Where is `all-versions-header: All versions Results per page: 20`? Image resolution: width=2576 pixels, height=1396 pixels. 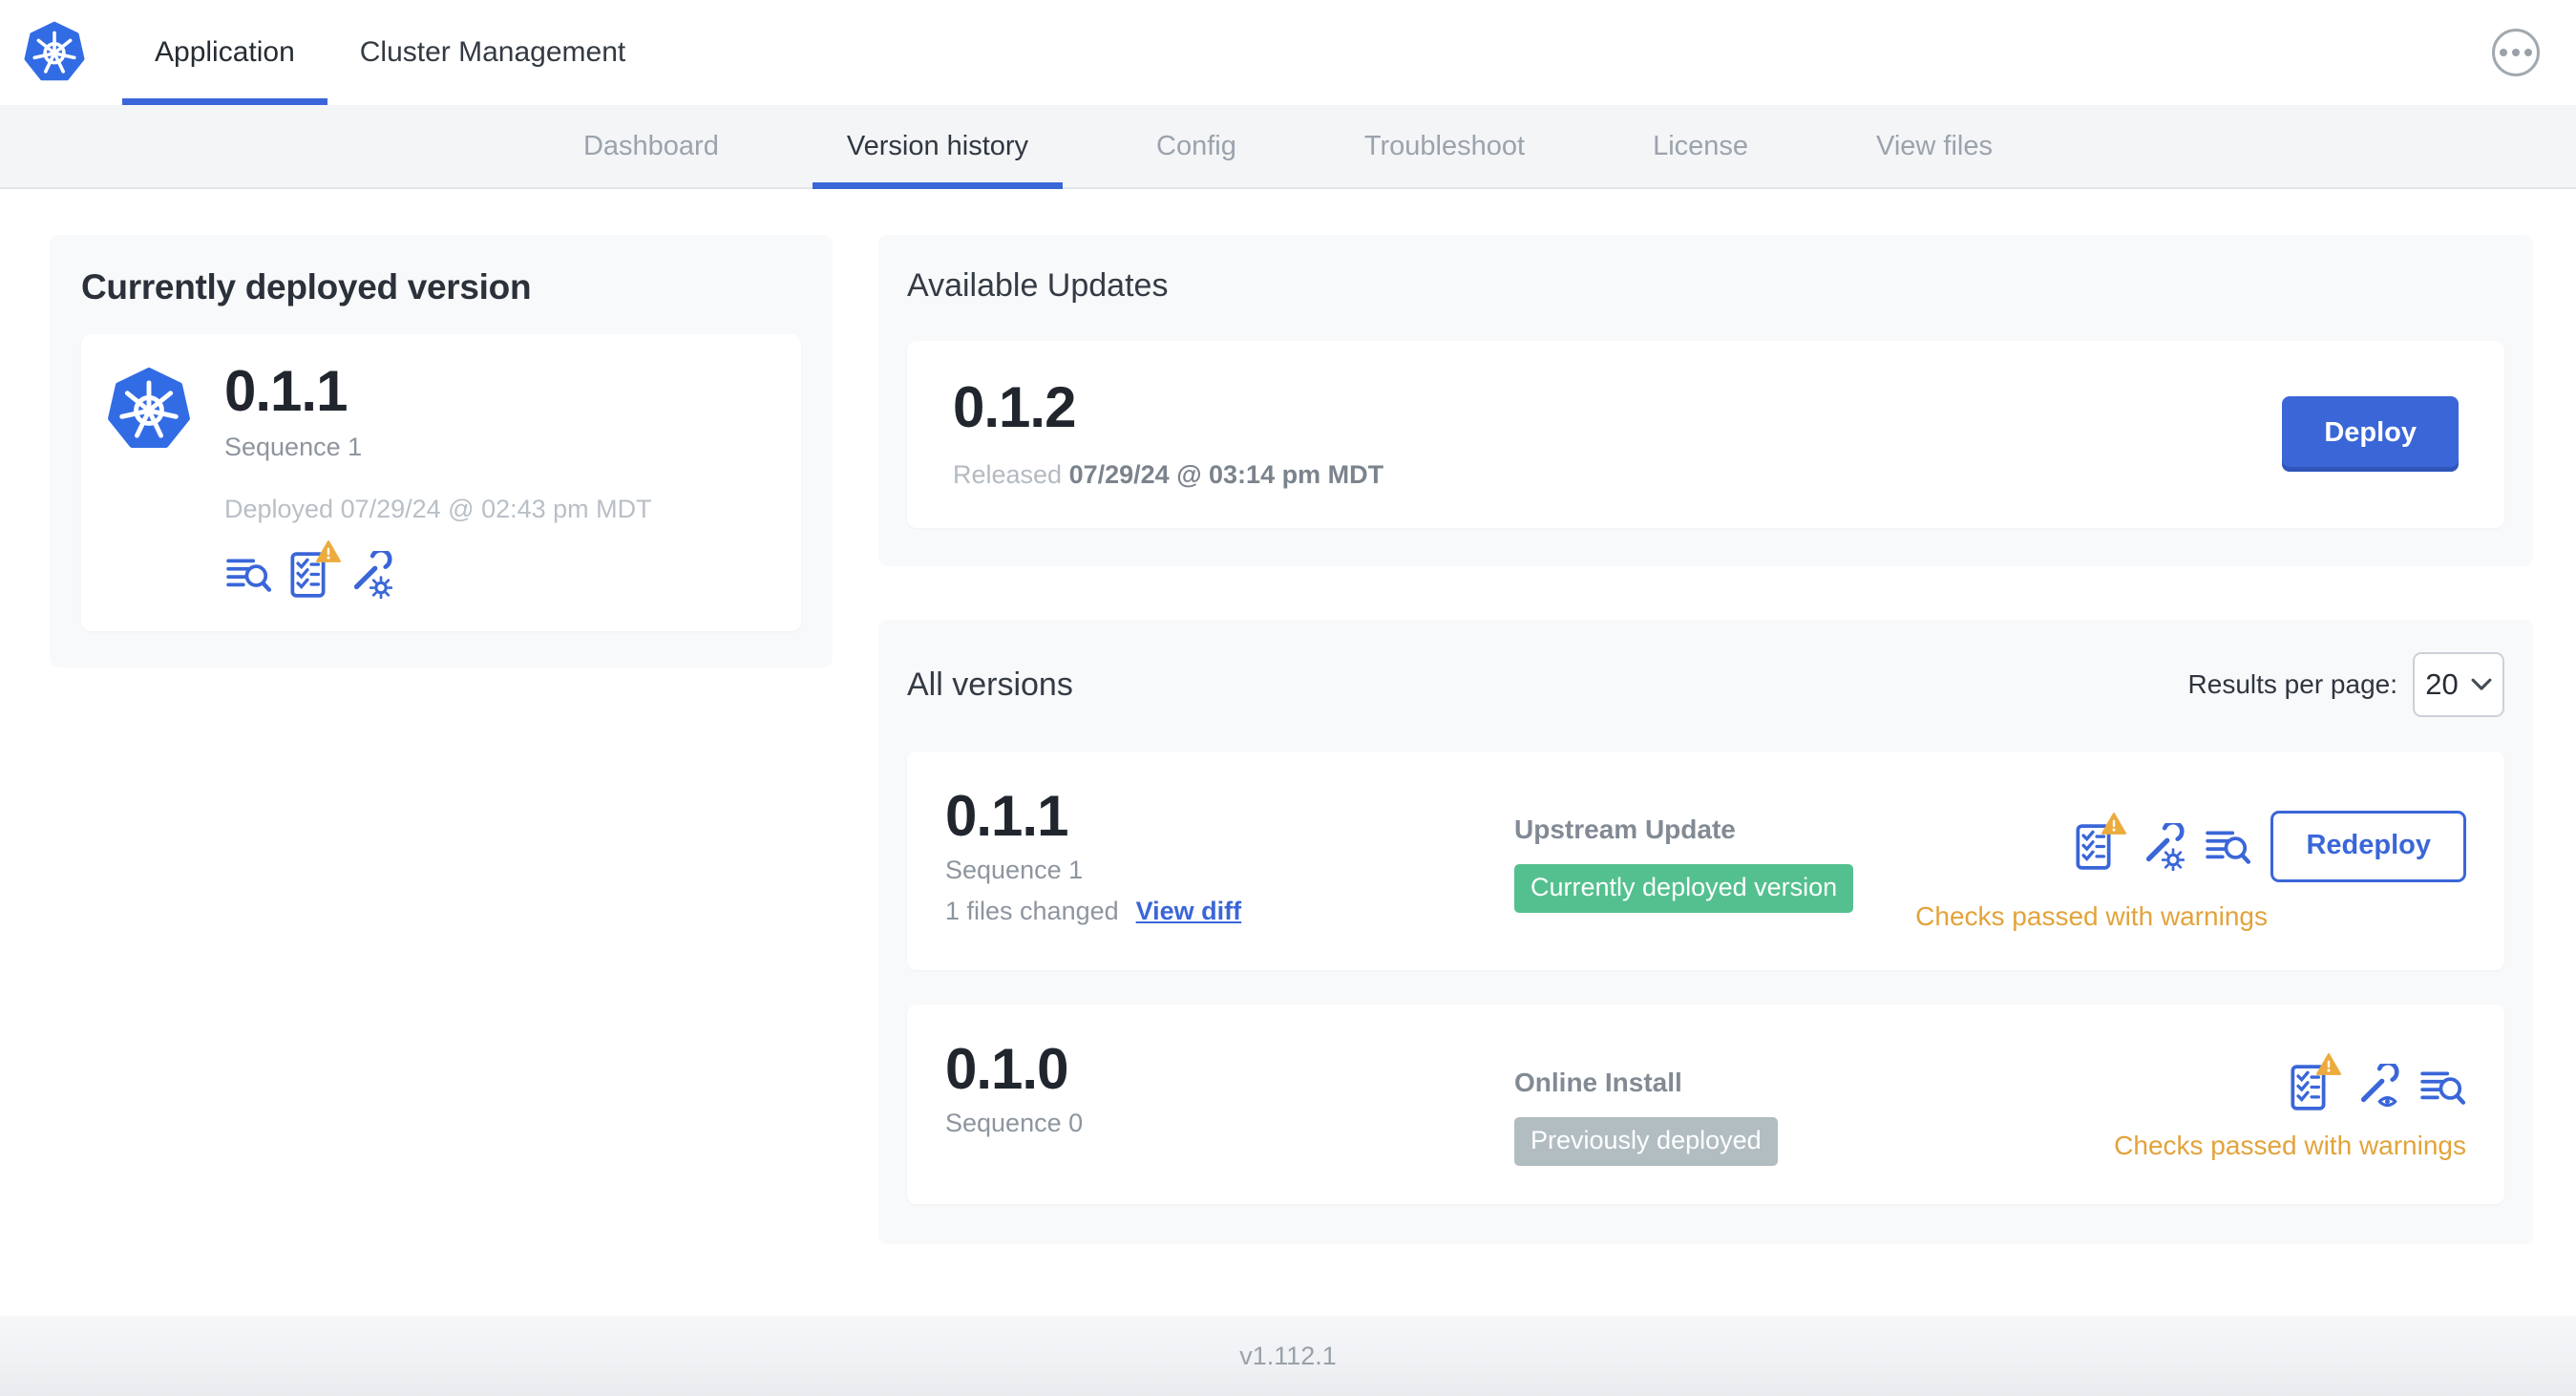 all-versions-header: All versions Results per page: 20 is located at coordinates (1705, 684).